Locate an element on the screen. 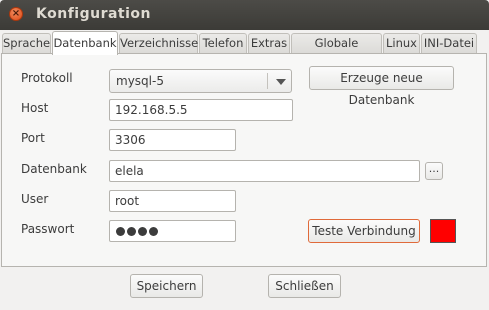 The image size is (489, 310). protokoll-value: mysql-5 is located at coordinates (140, 81).